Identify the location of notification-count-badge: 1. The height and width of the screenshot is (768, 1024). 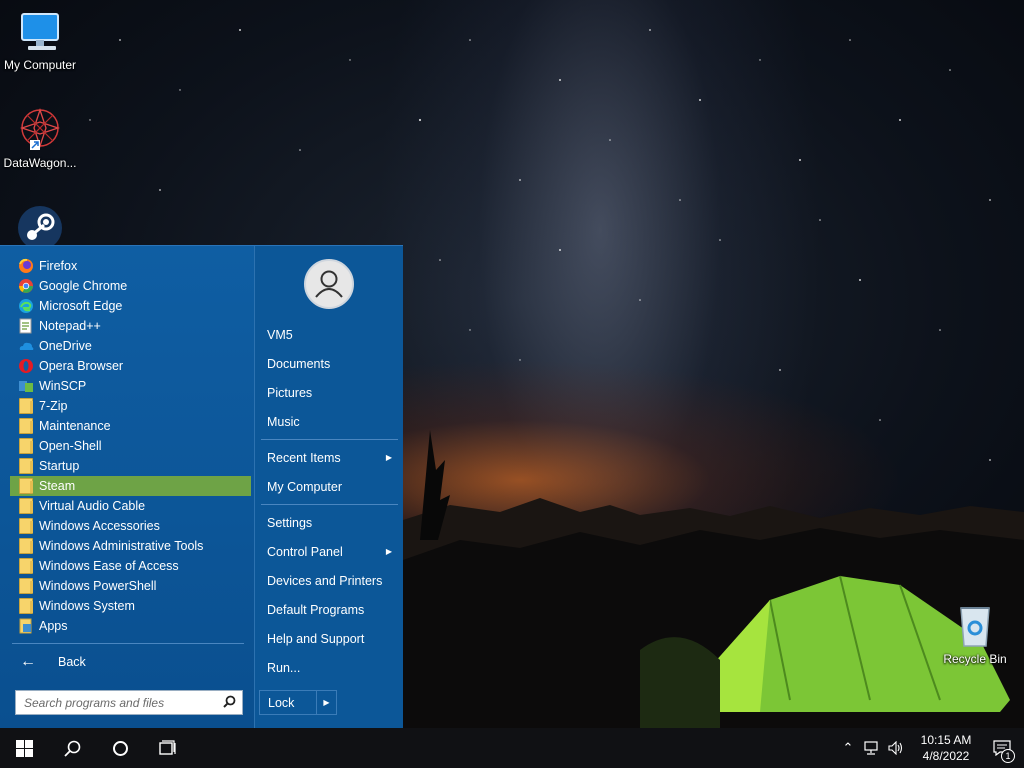
(1008, 756).